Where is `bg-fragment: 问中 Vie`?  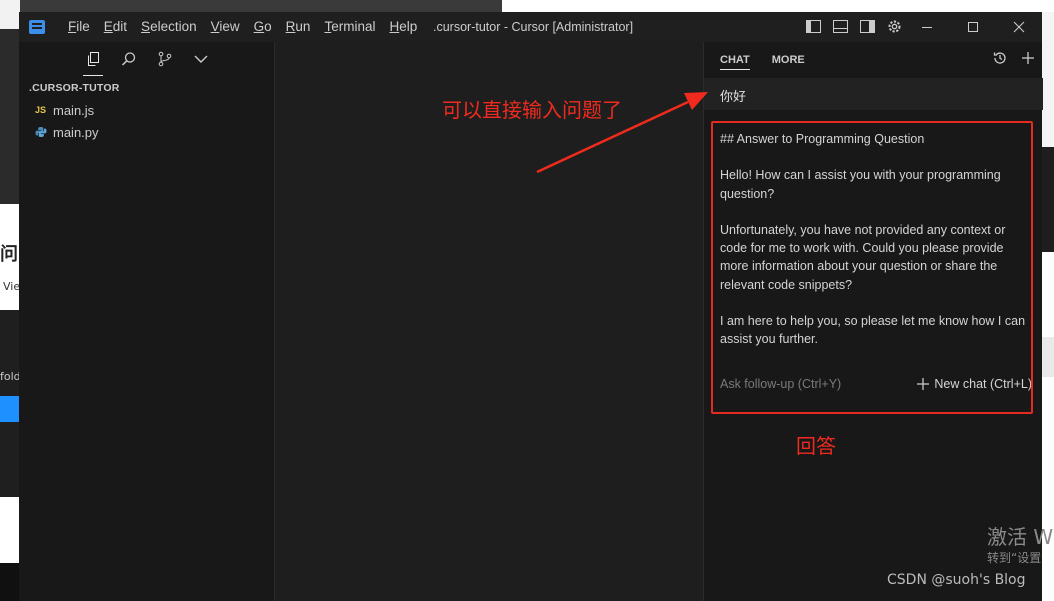 bg-fragment: 问中 Vie is located at coordinates (10, 257).